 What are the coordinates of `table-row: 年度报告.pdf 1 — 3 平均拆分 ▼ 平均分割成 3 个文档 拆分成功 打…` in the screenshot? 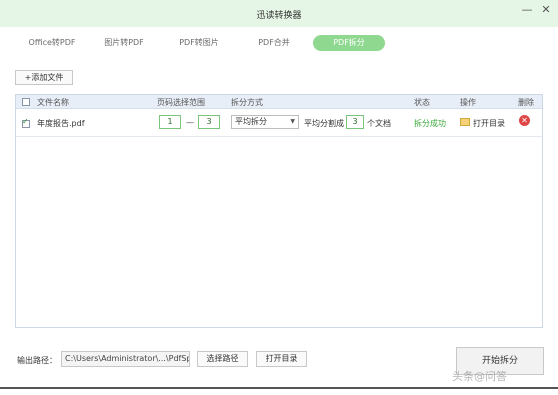 It's located at (279, 123).